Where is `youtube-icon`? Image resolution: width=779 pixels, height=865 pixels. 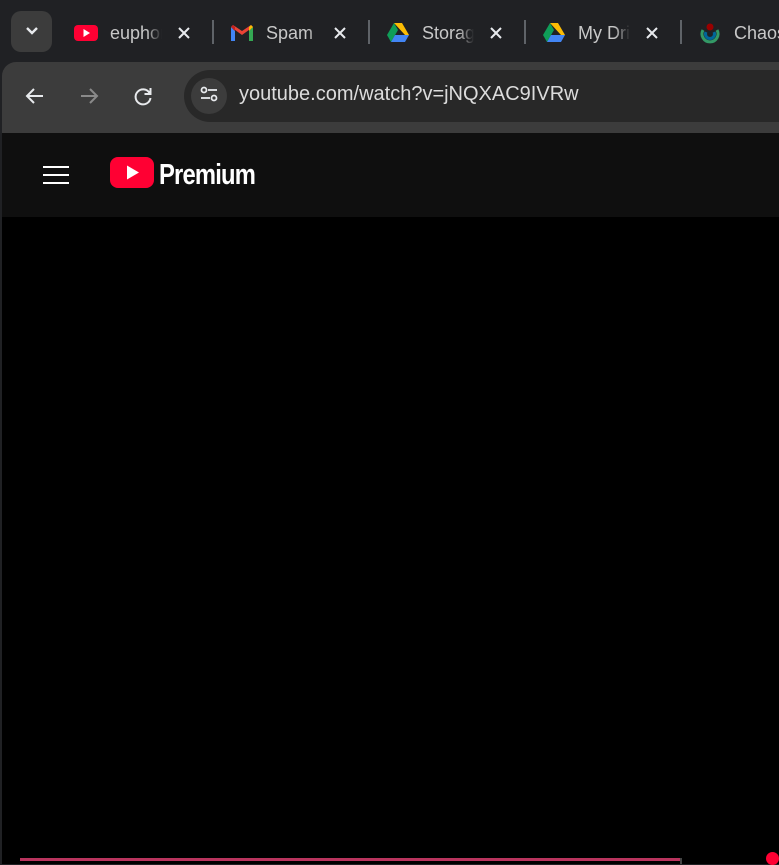 youtube-icon is located at coordinates (86, 33).